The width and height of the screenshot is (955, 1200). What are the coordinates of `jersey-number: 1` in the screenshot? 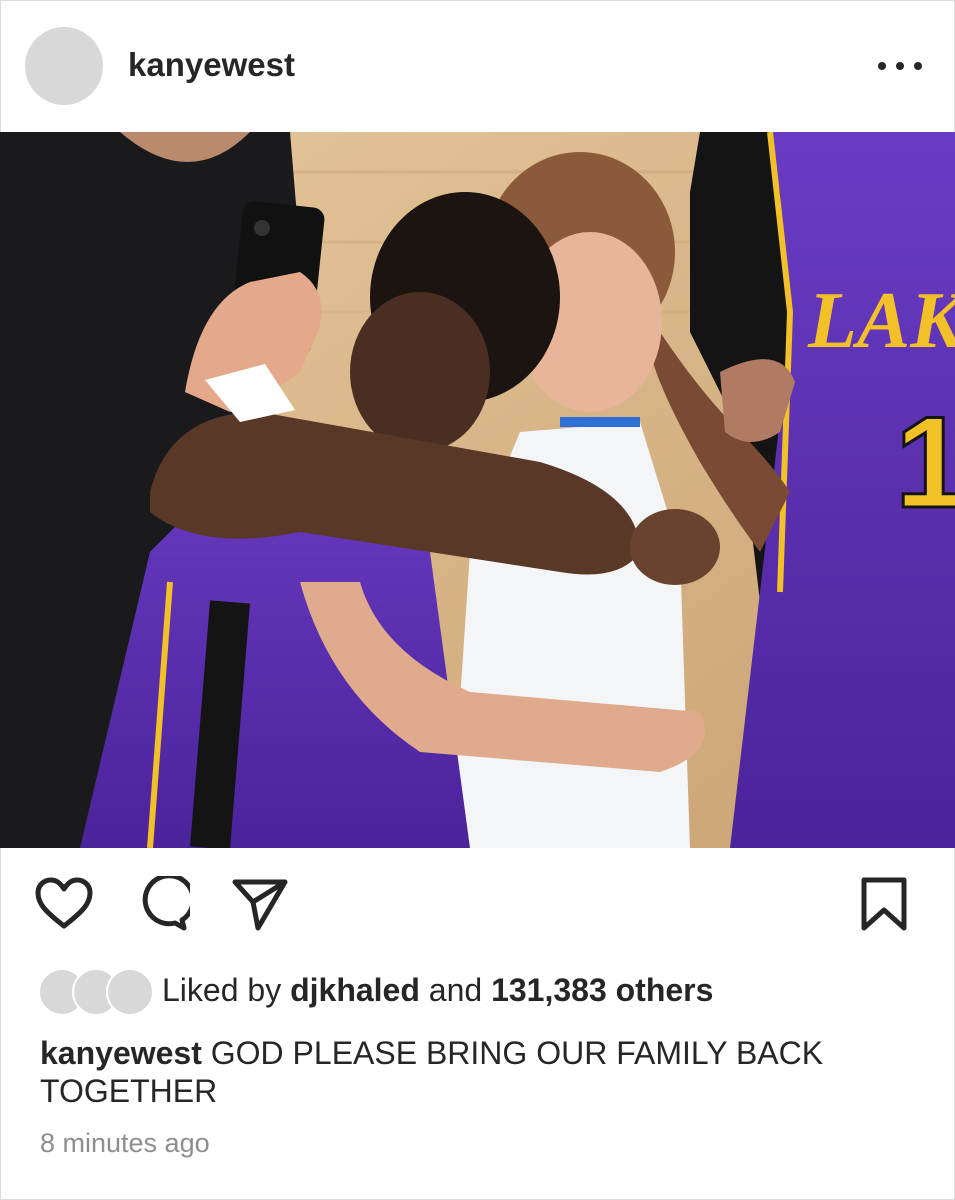 It's located at (925, 462).